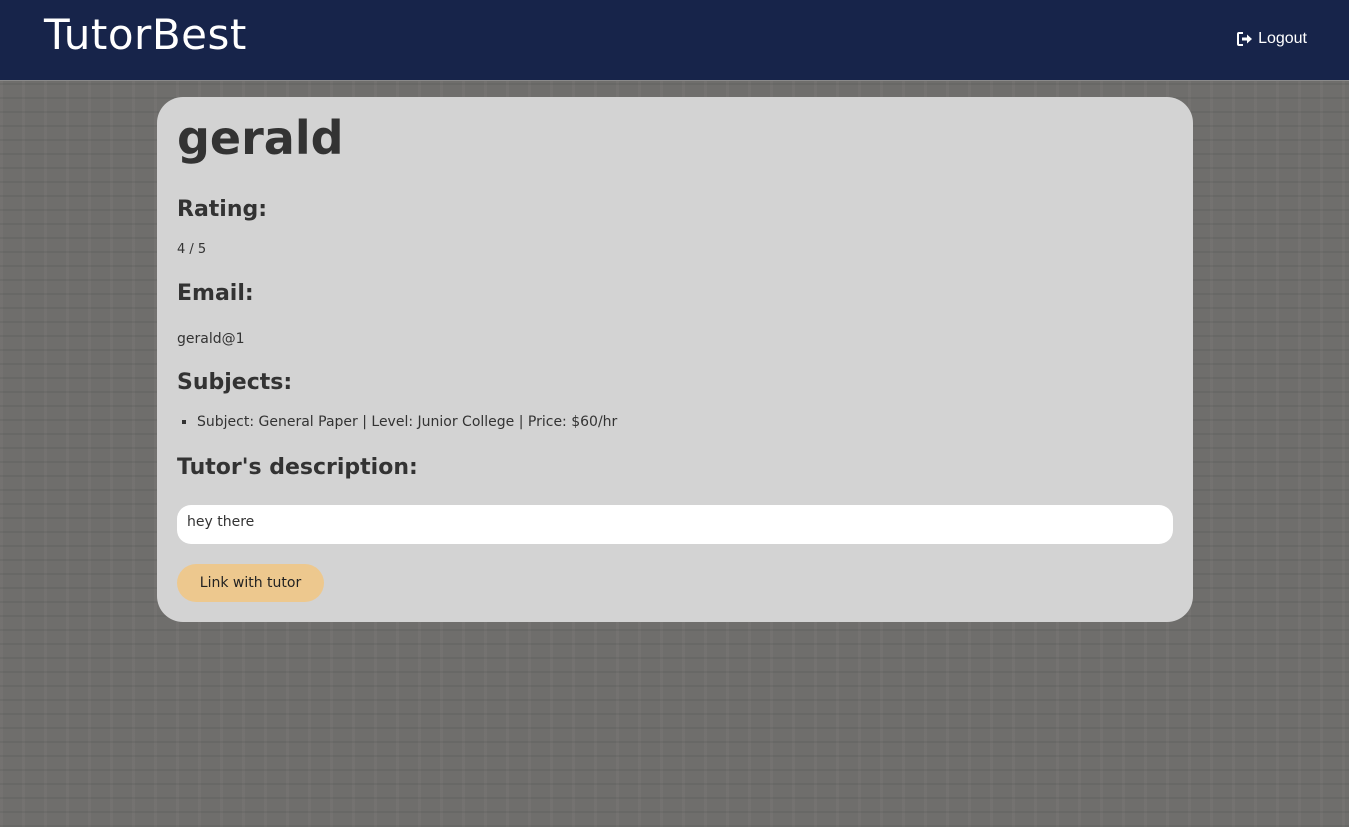 The width and height of the screenshot is (1349, 827). I want to click on sign-out-icon, so click(1245, 39).